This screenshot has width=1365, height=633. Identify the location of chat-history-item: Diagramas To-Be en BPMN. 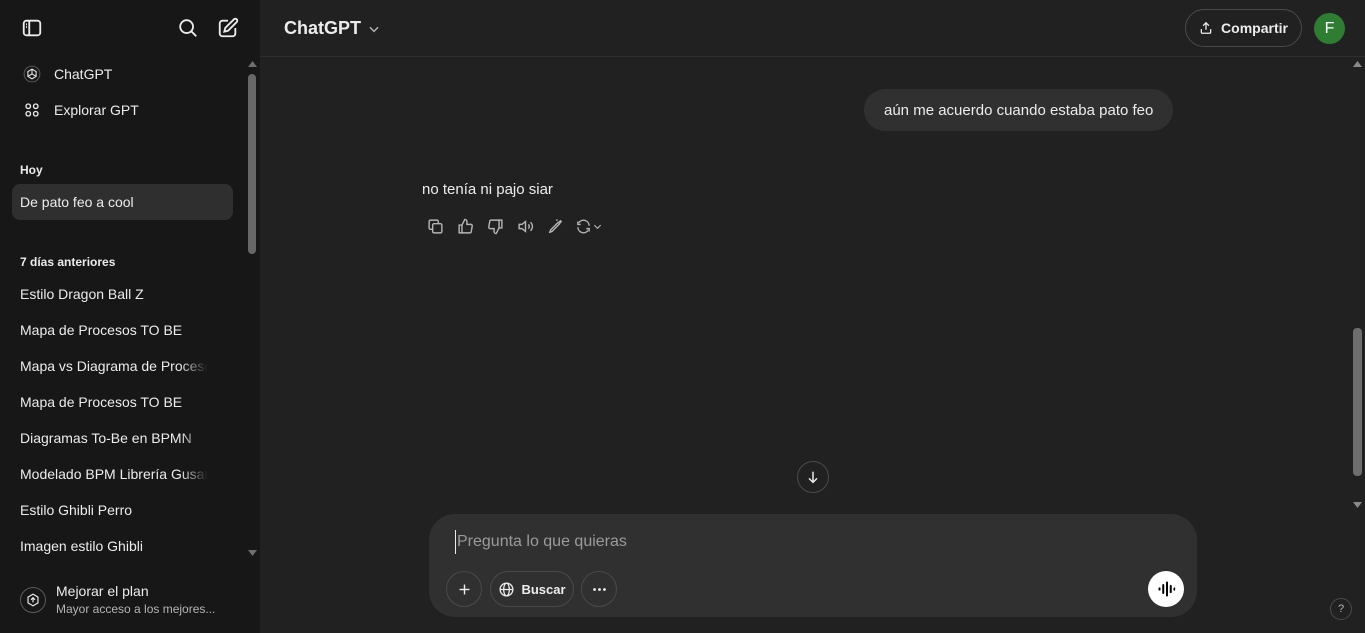
(122, 438).